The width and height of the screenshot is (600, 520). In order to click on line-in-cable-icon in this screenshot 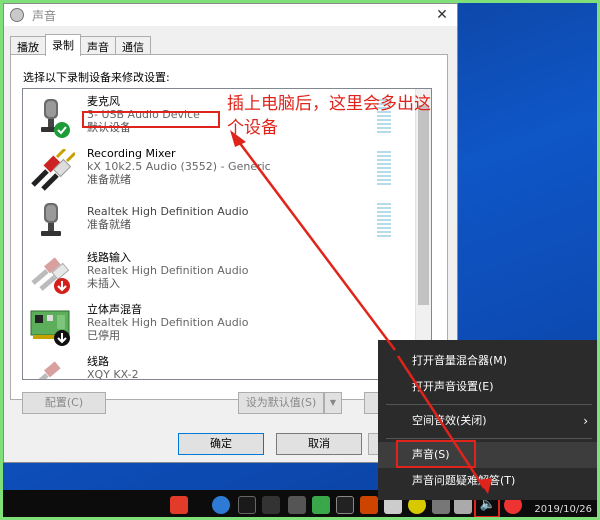, I will do `click(50, 275)`.